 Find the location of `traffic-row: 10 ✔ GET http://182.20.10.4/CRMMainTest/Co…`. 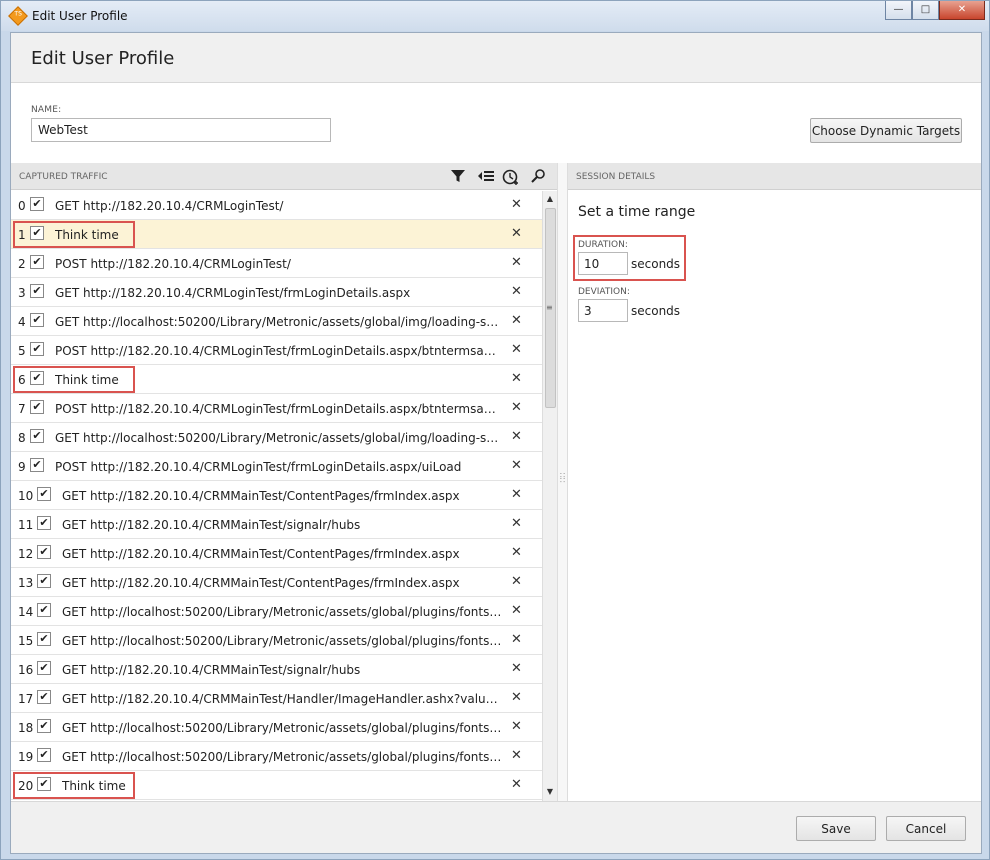

traffic-row: 10 ✔ GET http://182.20.10.4/CRMMainTest/Co… is located at coordinates (276, 495).